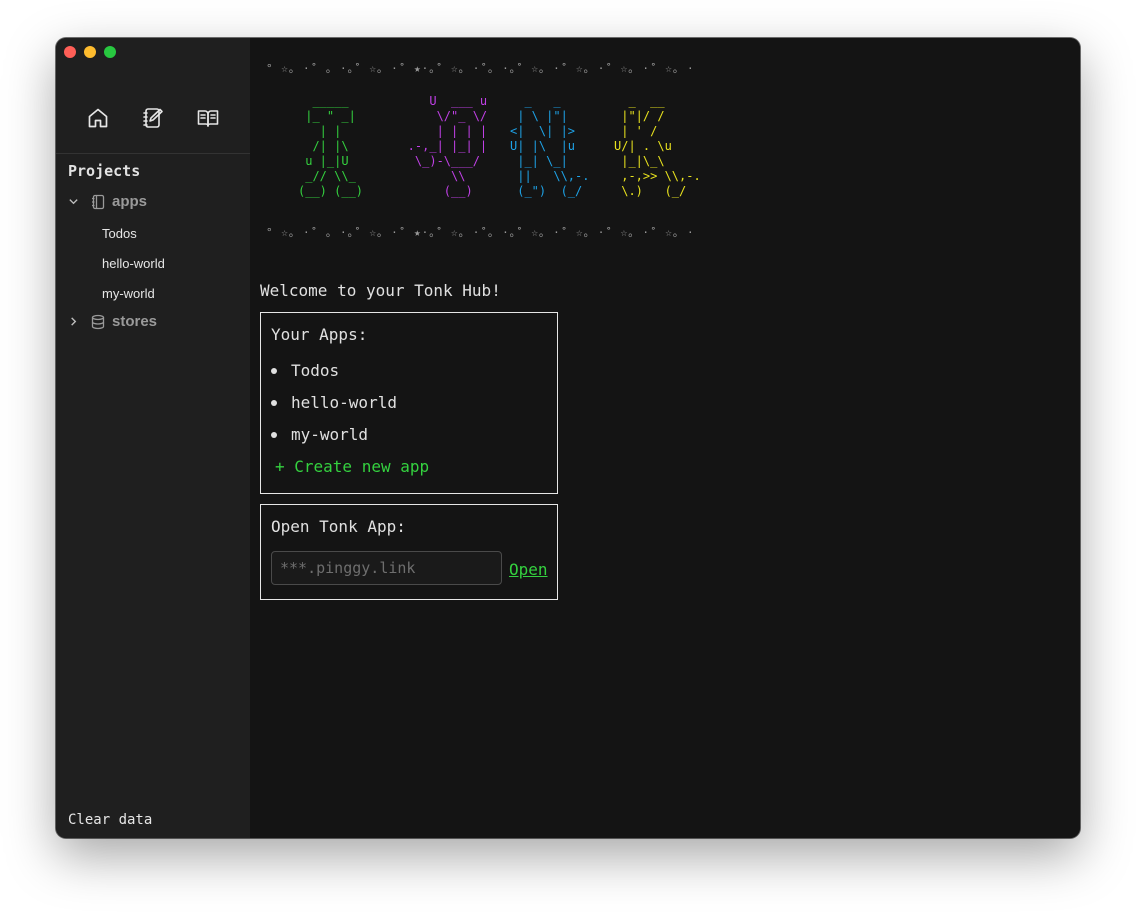  I want to click on app-item-todos: Todos, so click(305, 370).